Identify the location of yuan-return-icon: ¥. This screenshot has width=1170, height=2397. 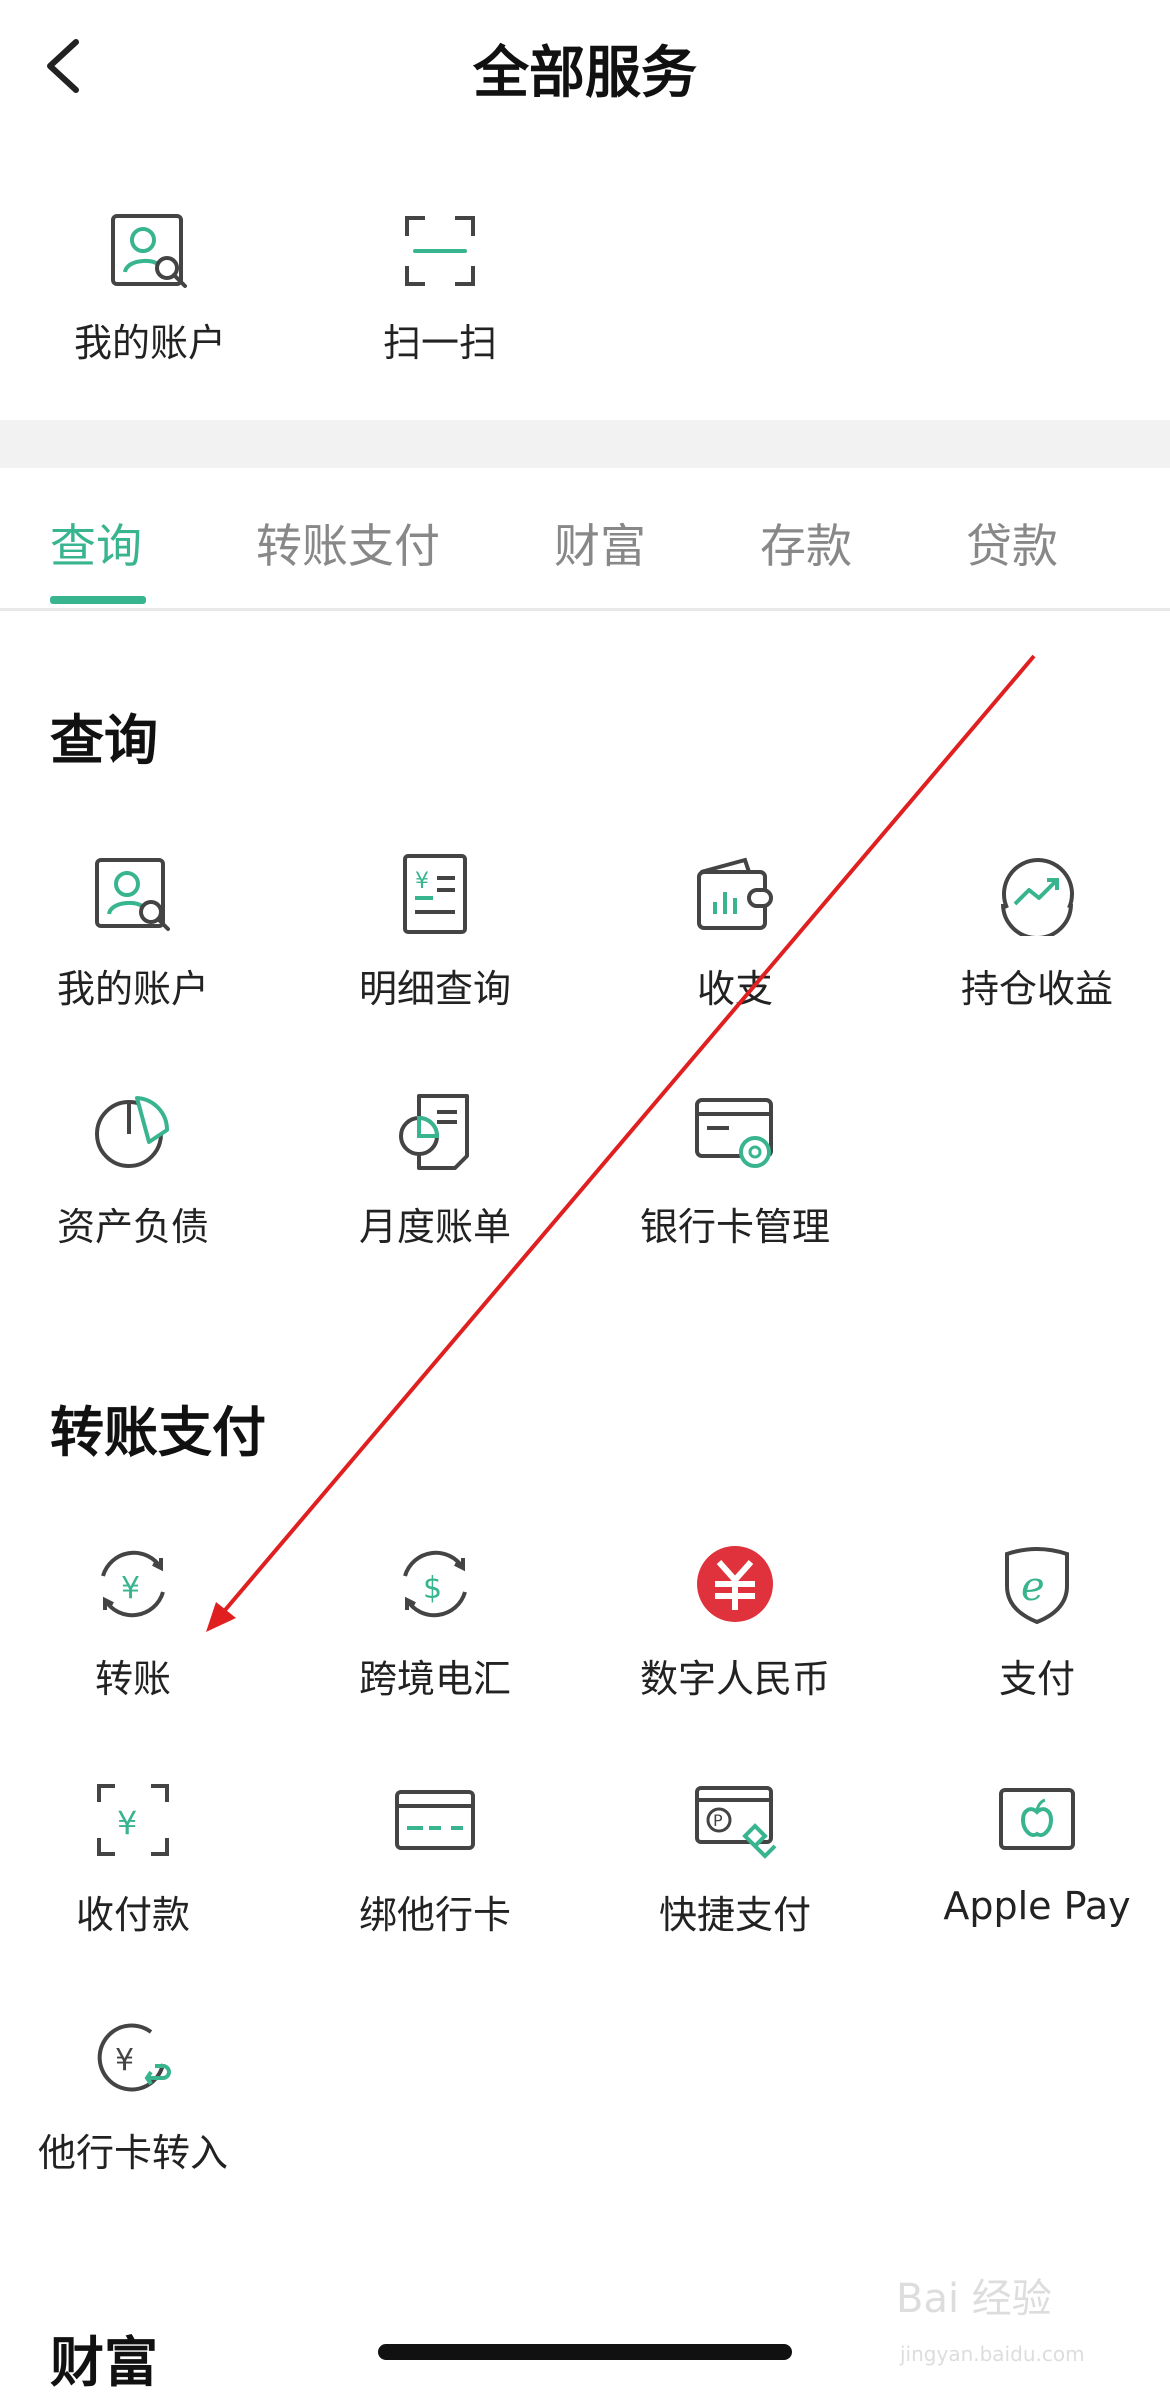
(133, 2058).